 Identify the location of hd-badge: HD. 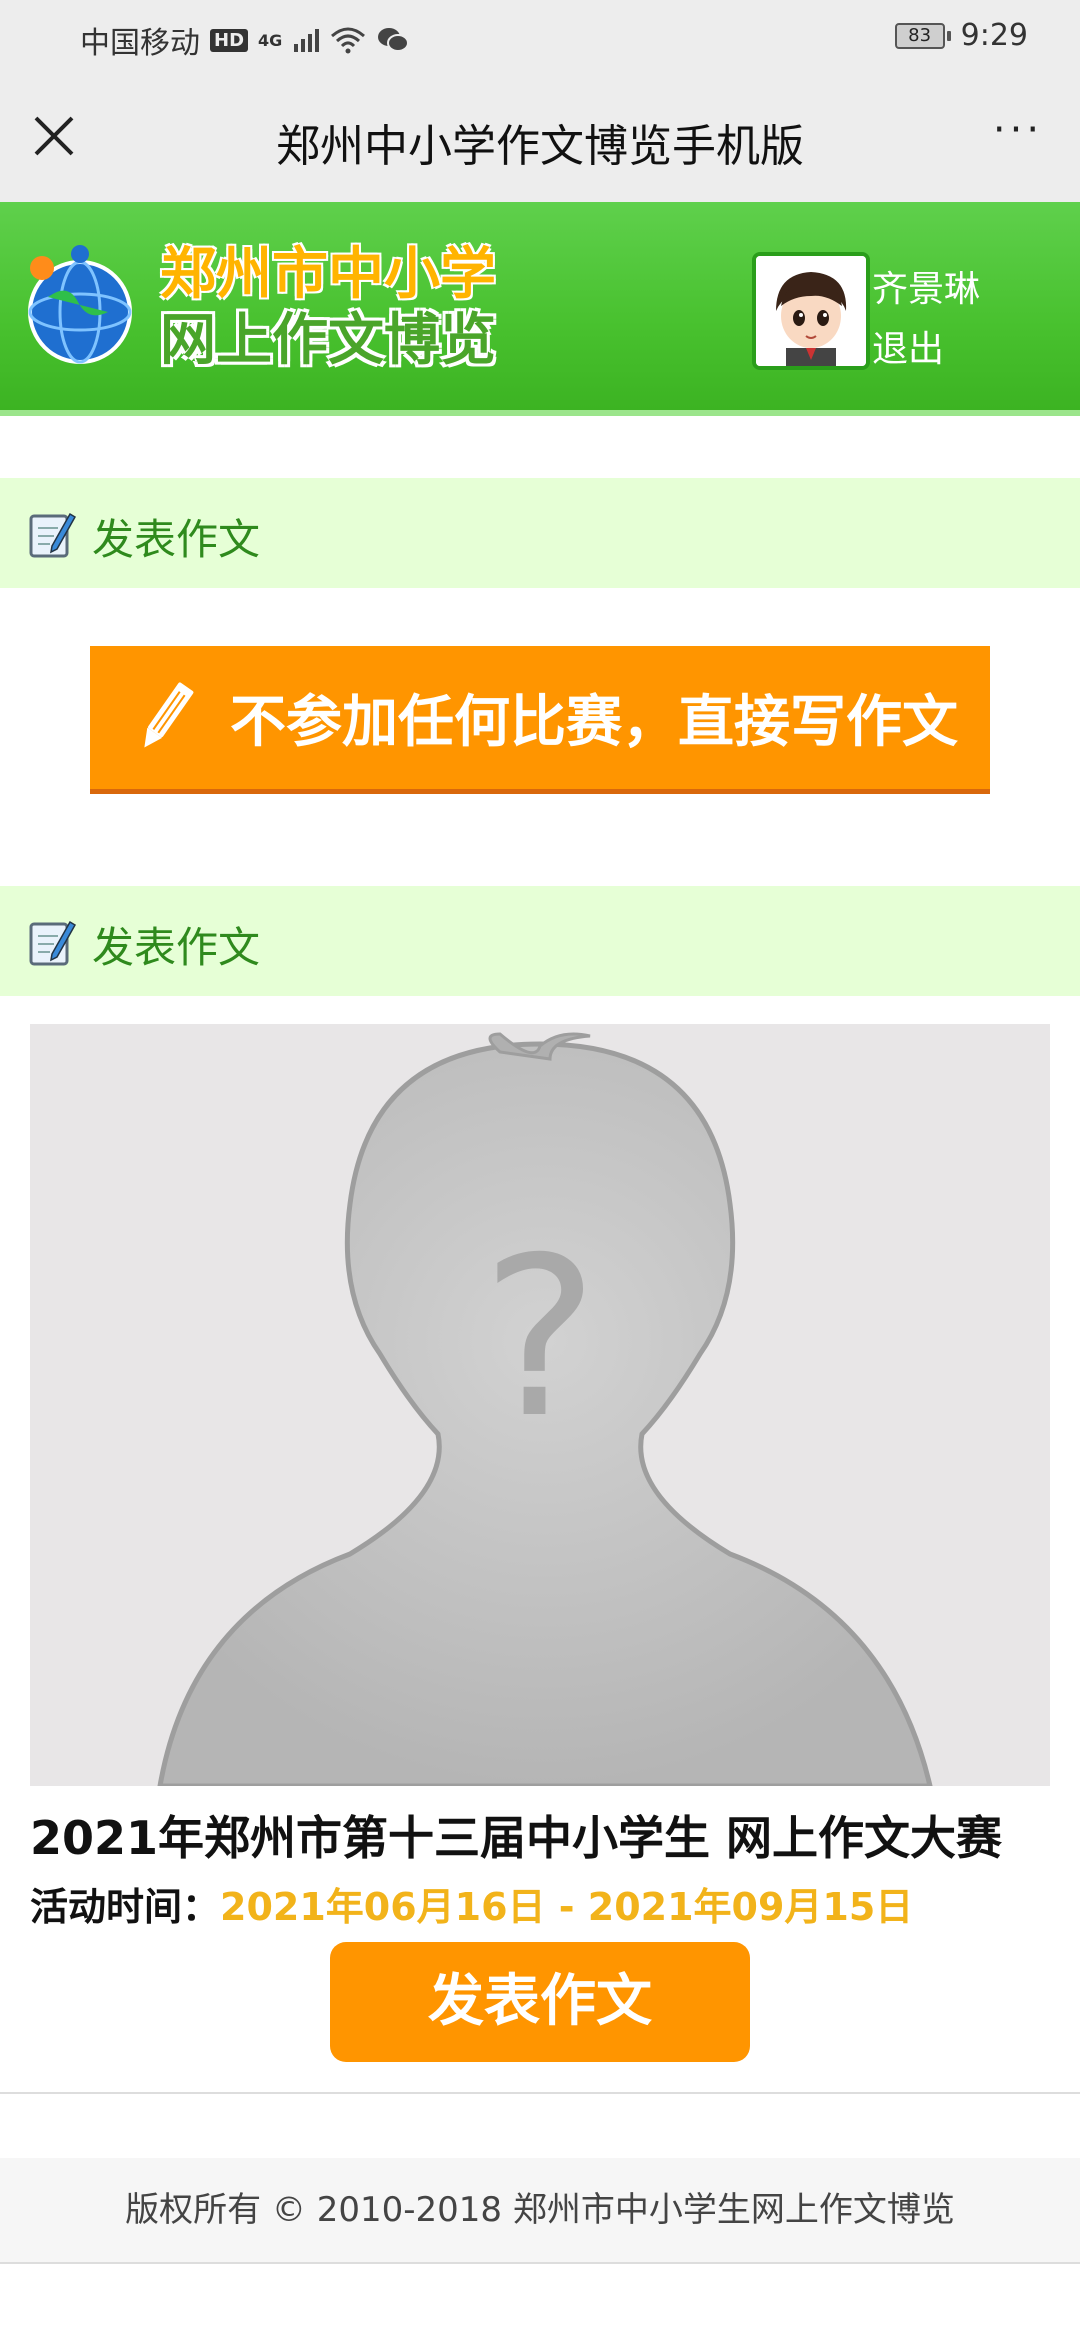
(229, 40).